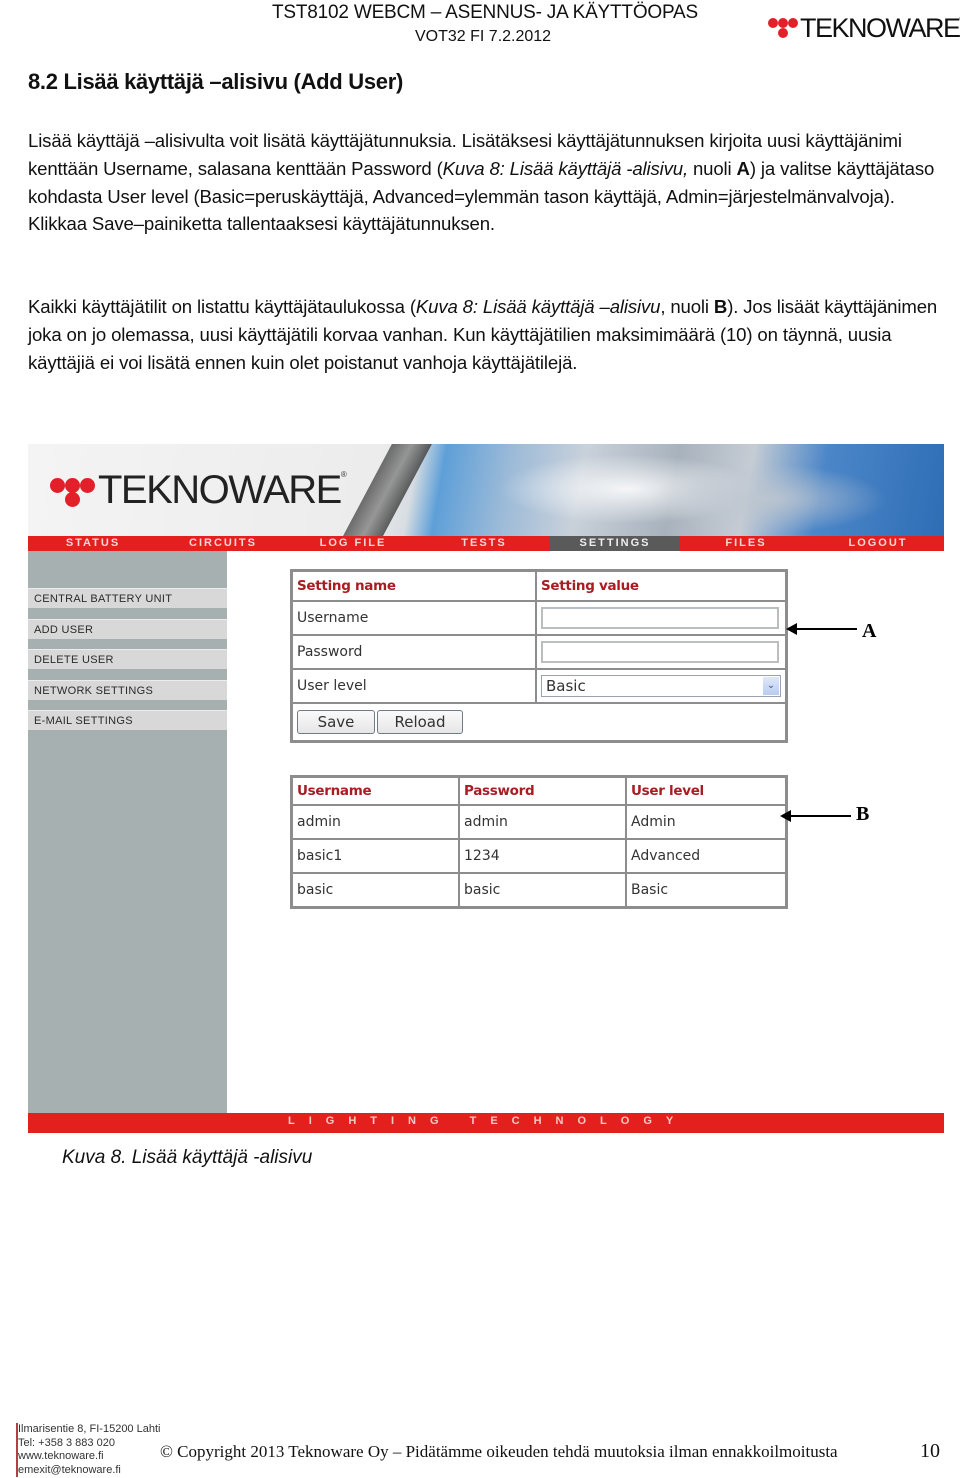  I want to click on cell-username: basic1, so click(375, 856).